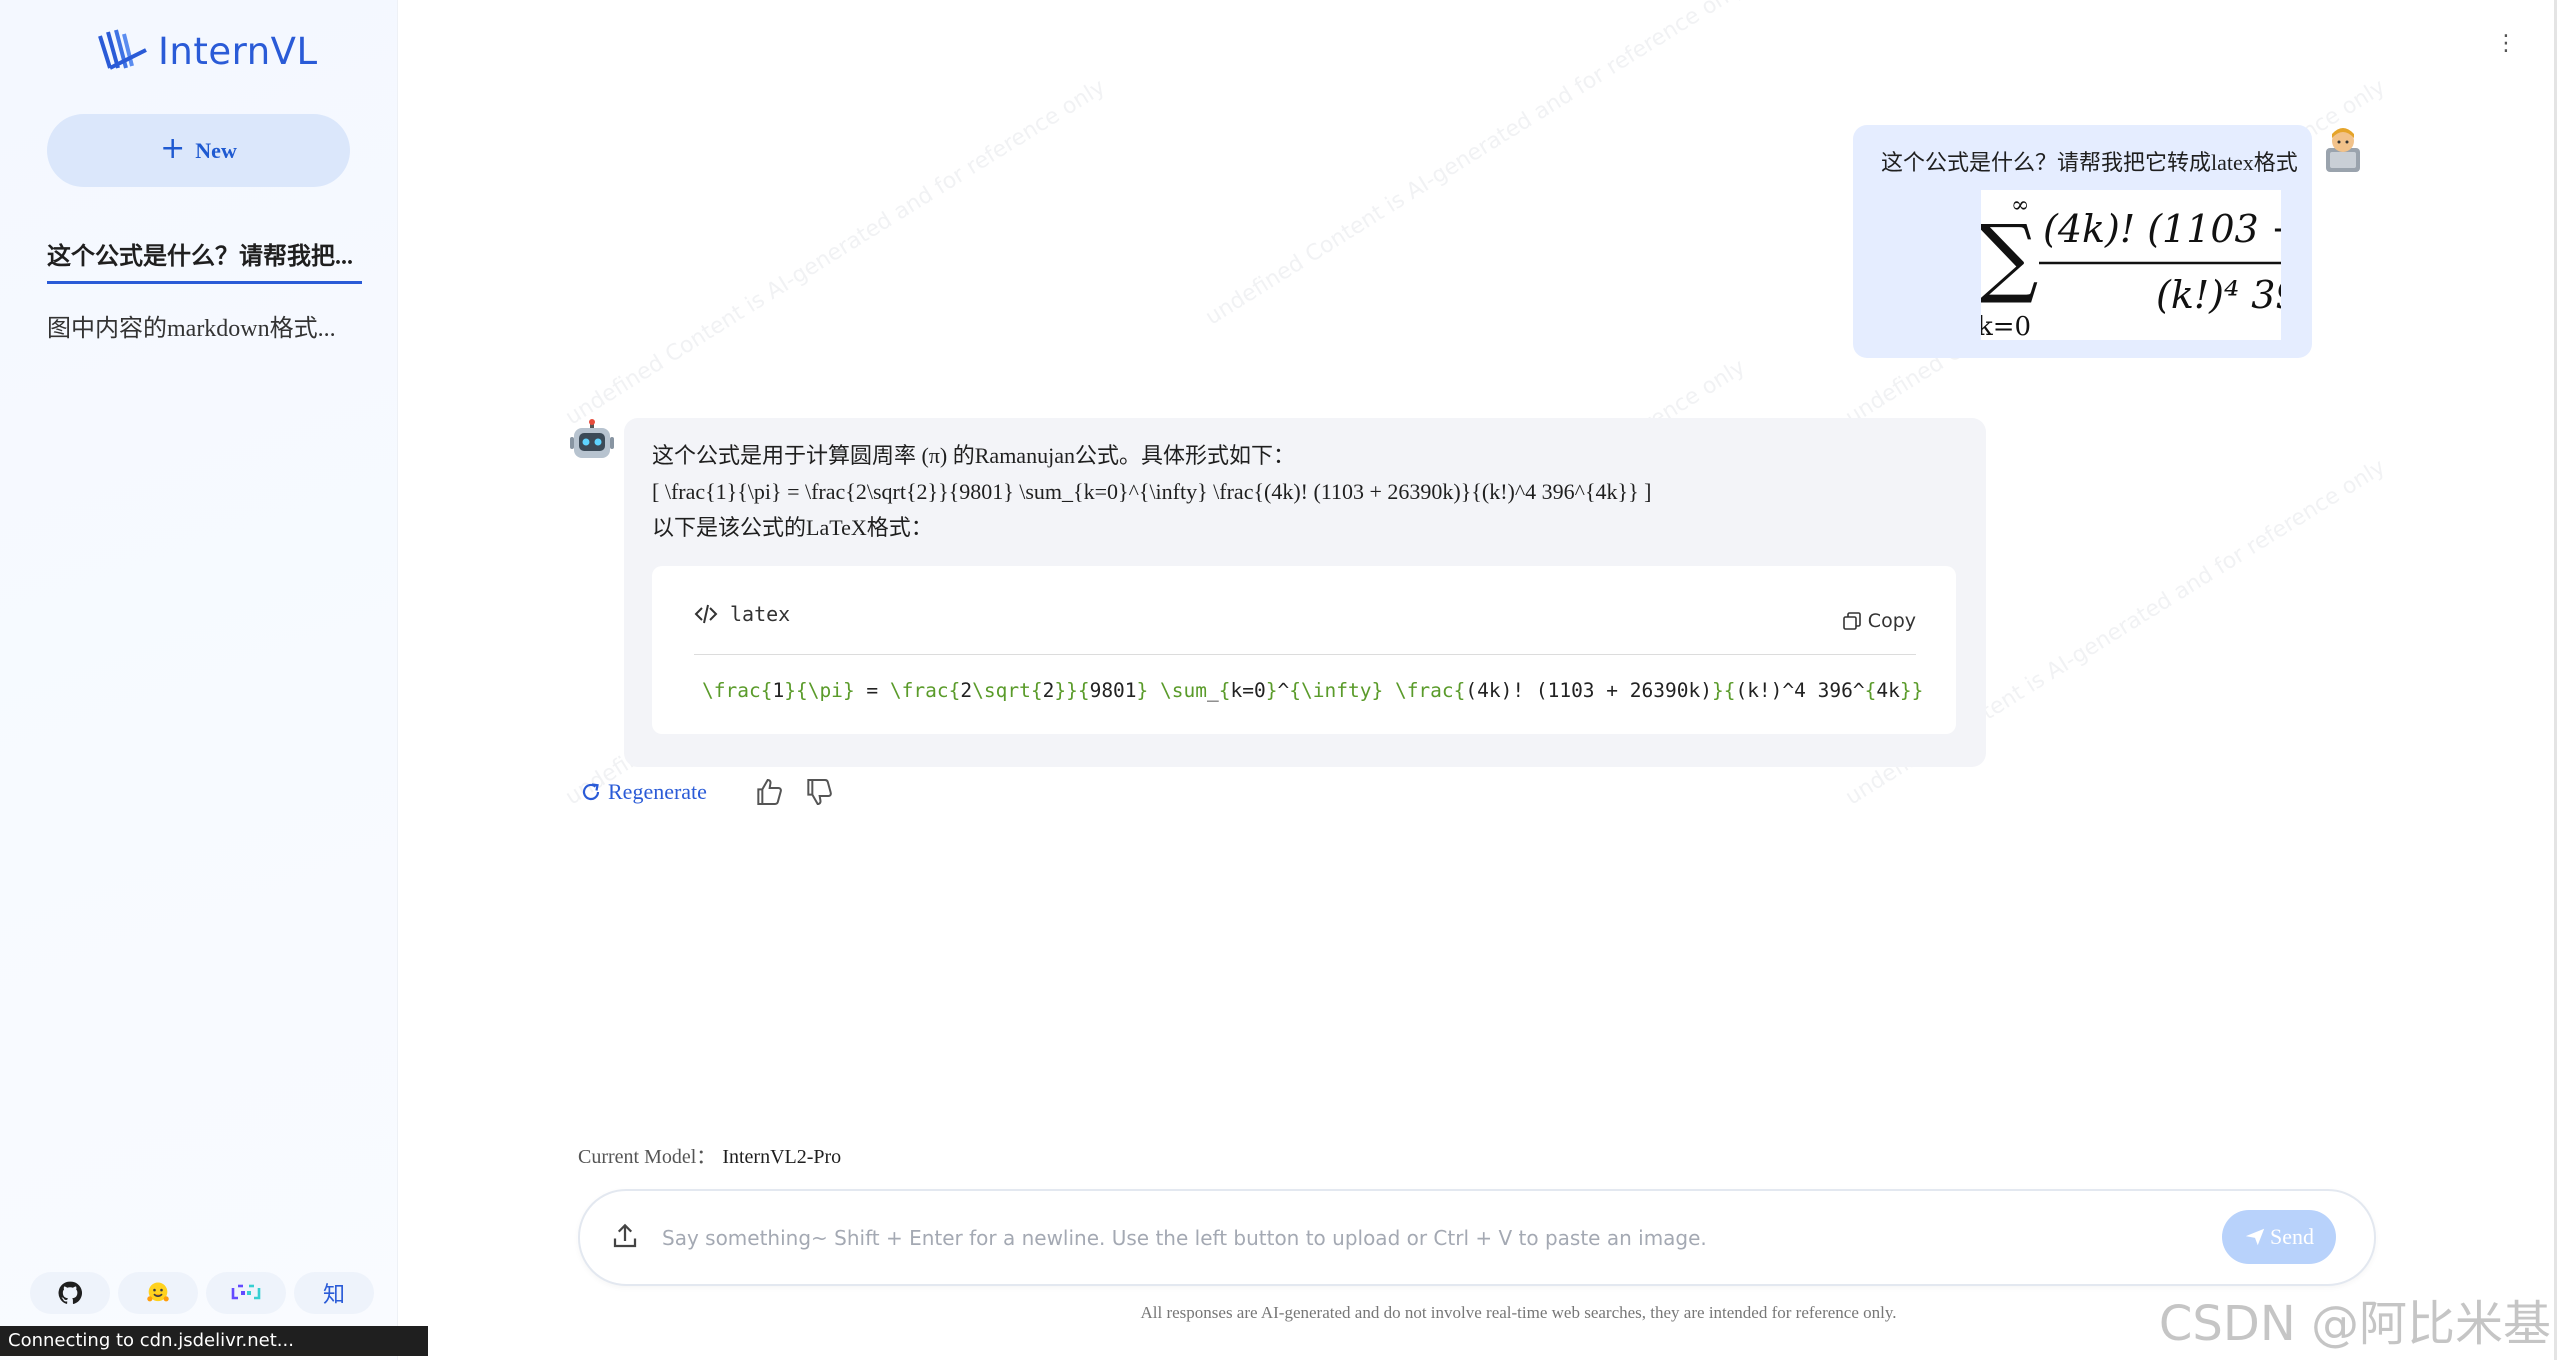 The width and height of the screenshot is (2559, 1360). I want to click on send-button: Send, so click(2279, 1237).